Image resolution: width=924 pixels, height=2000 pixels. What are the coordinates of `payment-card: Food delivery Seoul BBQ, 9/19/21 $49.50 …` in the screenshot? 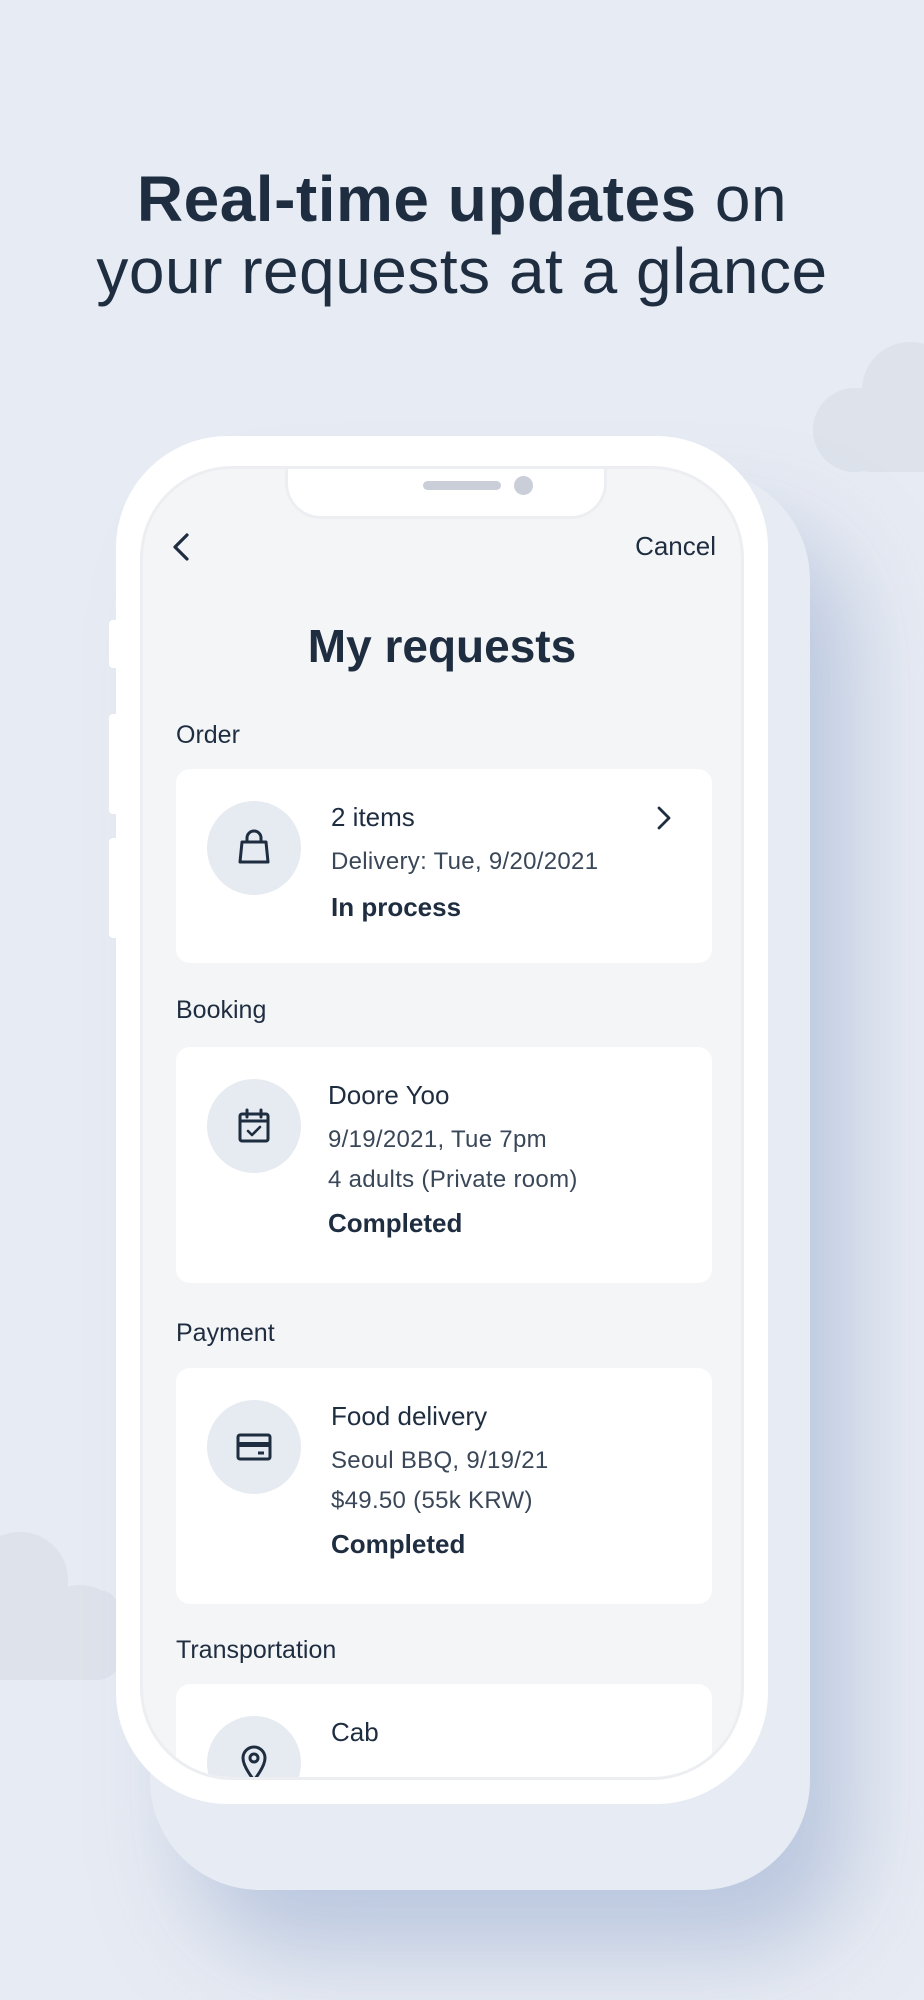 It's located at (444, 1486).